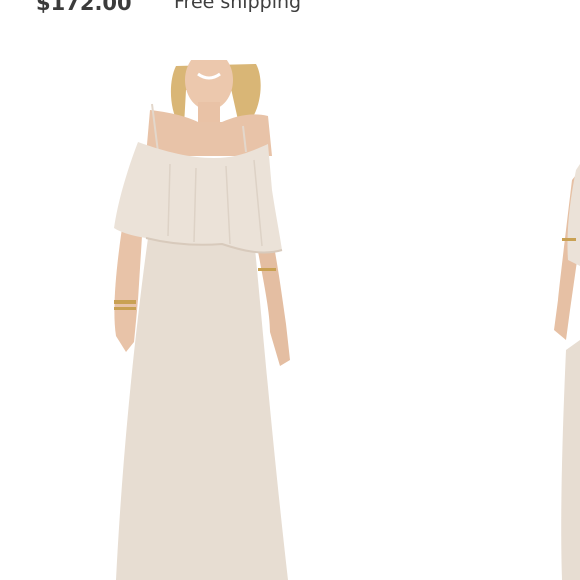 The image size is (580, 580). Describe the element at coordinates (238, 6) in the screenshot. I see `shipping-label: Free shipping` at that location.